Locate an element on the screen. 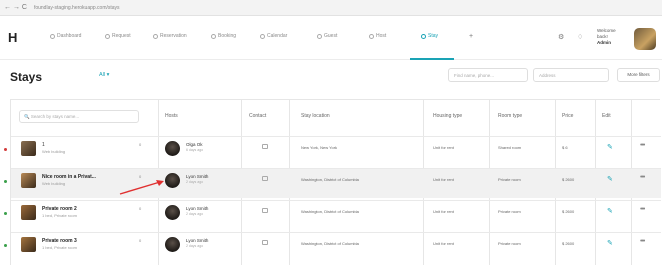  stay-subtitle: 1 bed, Private room is located at coordinates (59, 247).